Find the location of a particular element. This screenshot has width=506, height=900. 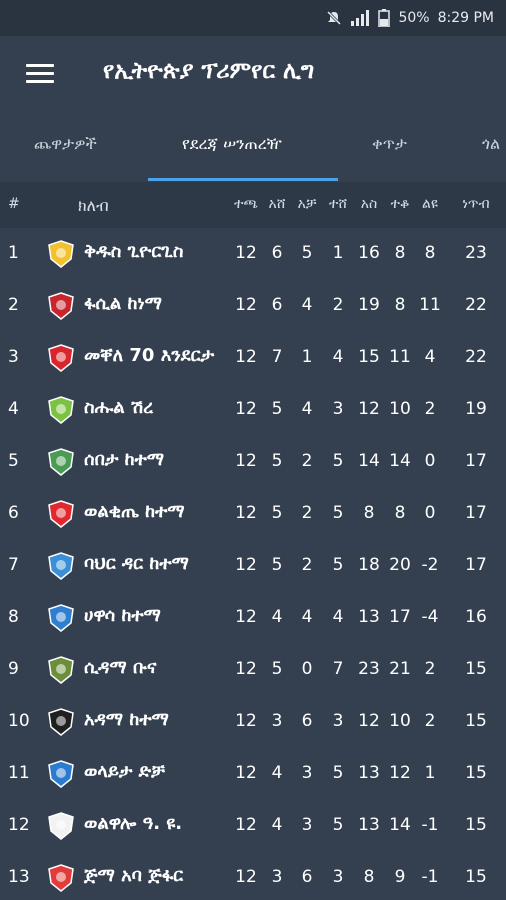

goals-for-cell: 13 is located at coordinates (369, 773).